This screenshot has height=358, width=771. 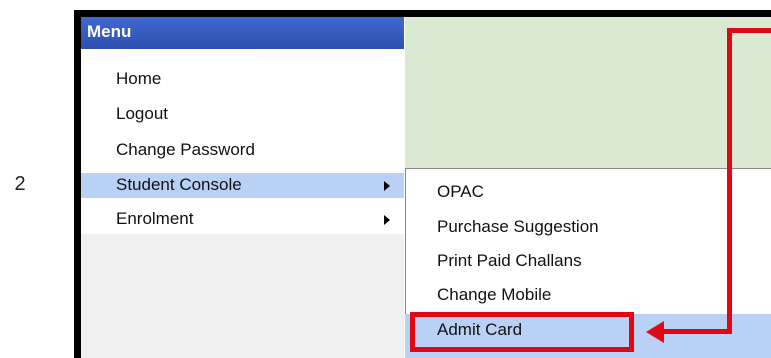 I want to click on submenu-item-print-paid-challans: Print Paid Challans, so click(x=588, y=261).